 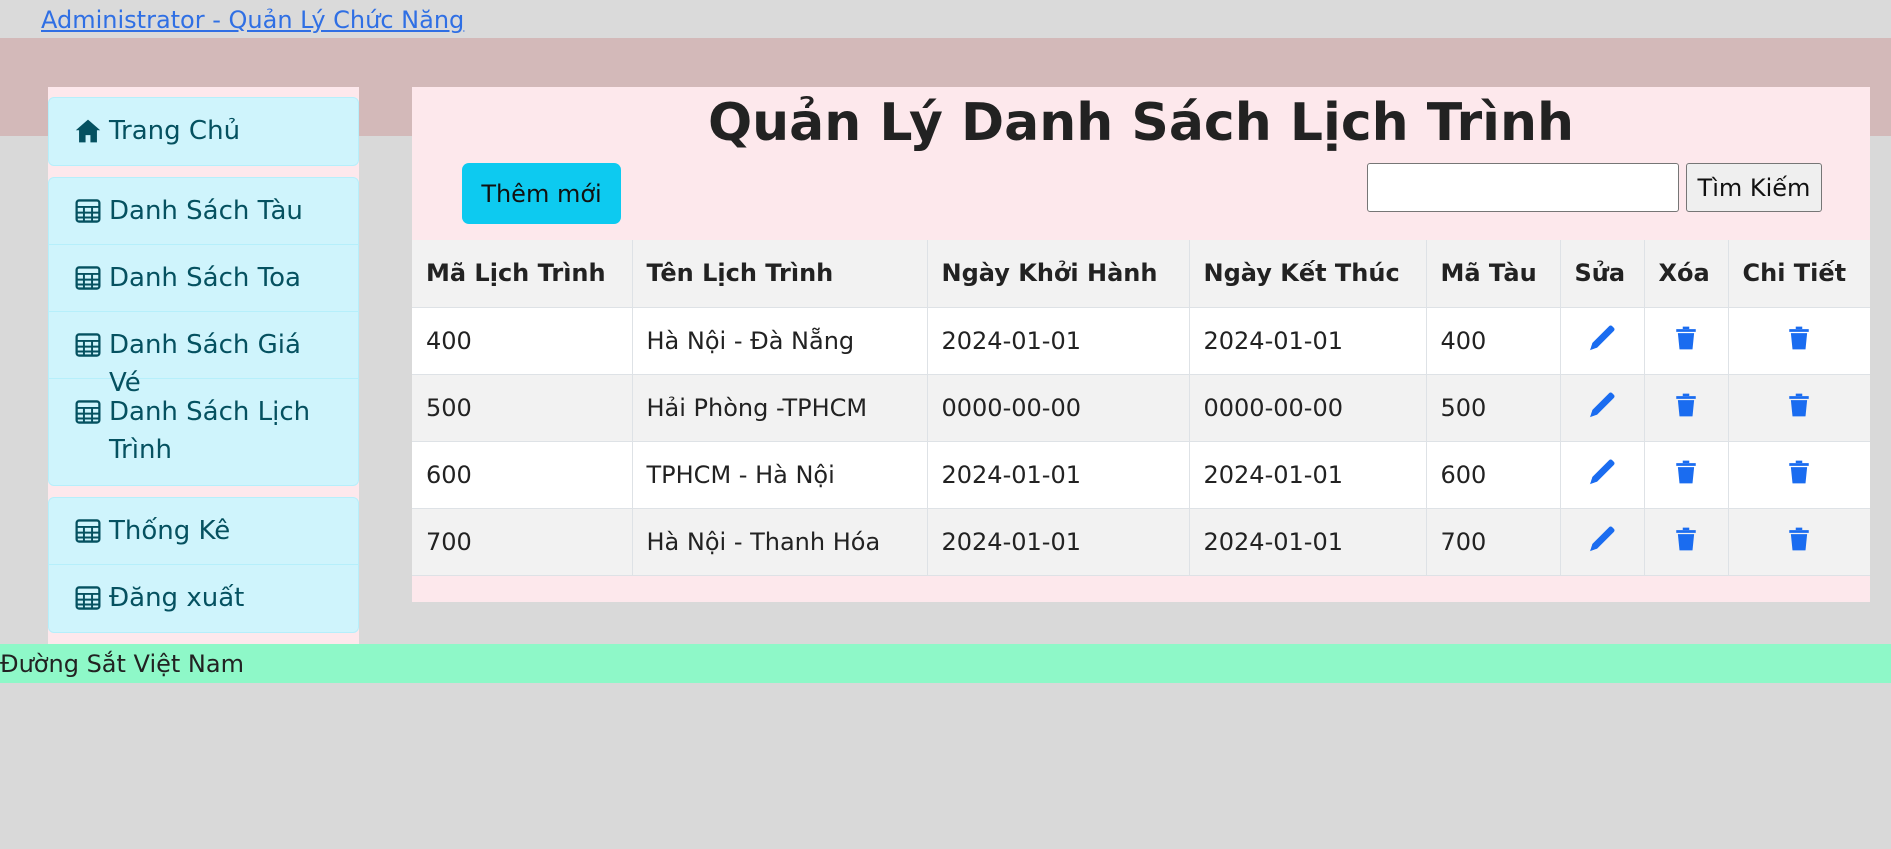 What do you see at coordinates (780, 341) in the screenshot?
I see `table-cell: Hà Nội - Đà Nẵng` at bounding box center [780, 341].